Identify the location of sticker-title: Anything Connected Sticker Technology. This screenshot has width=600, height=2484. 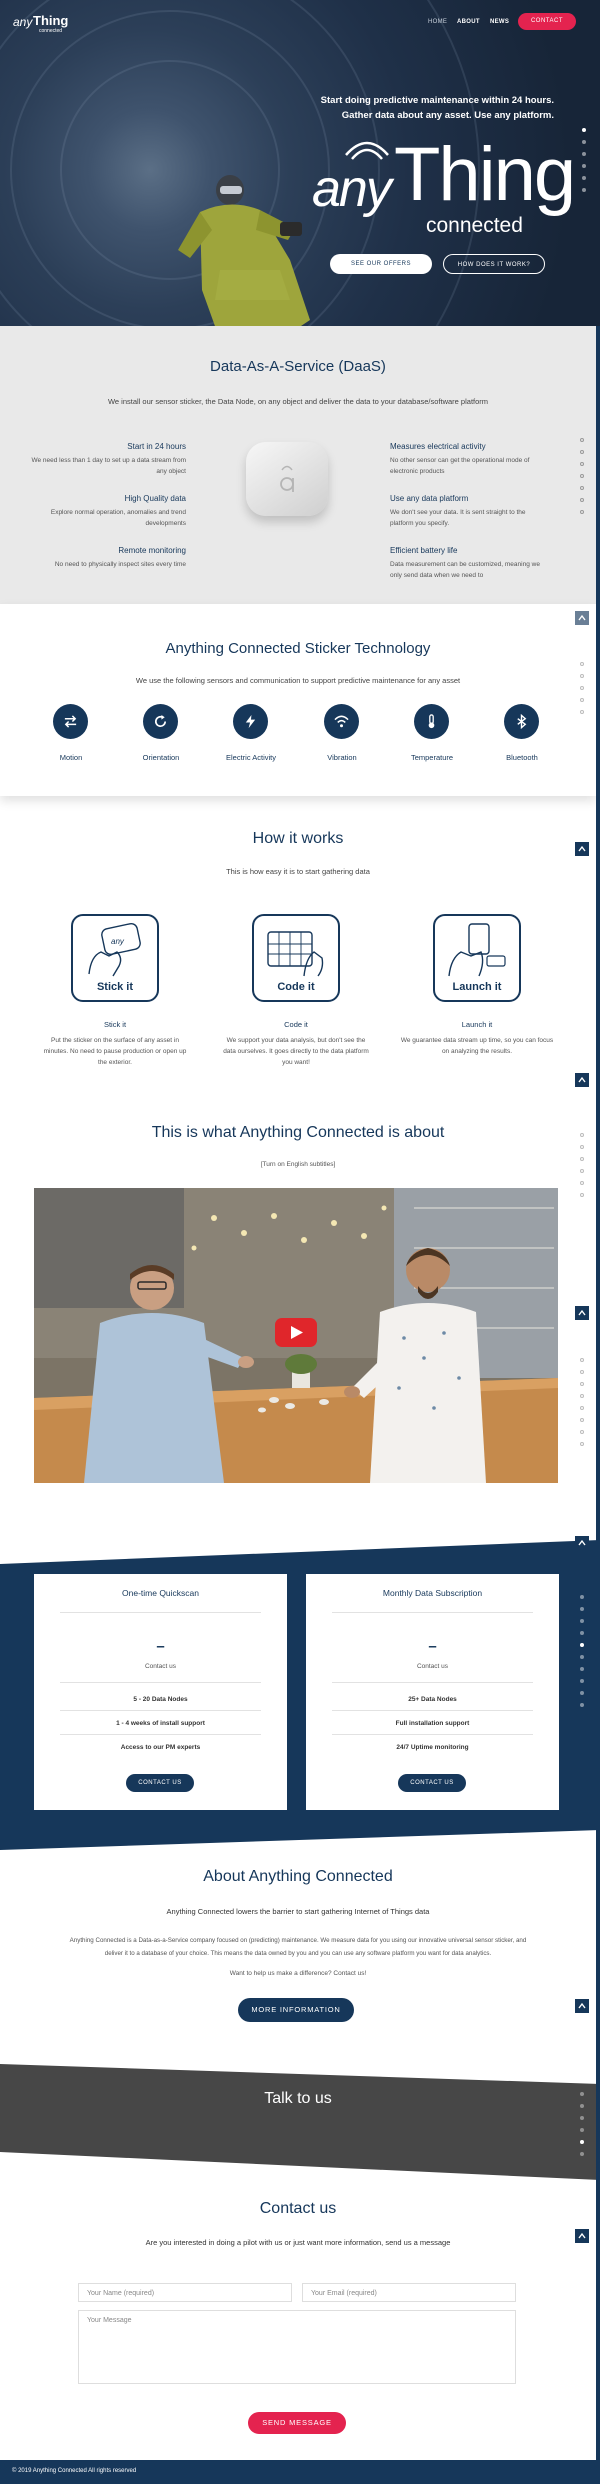
(298, 648).